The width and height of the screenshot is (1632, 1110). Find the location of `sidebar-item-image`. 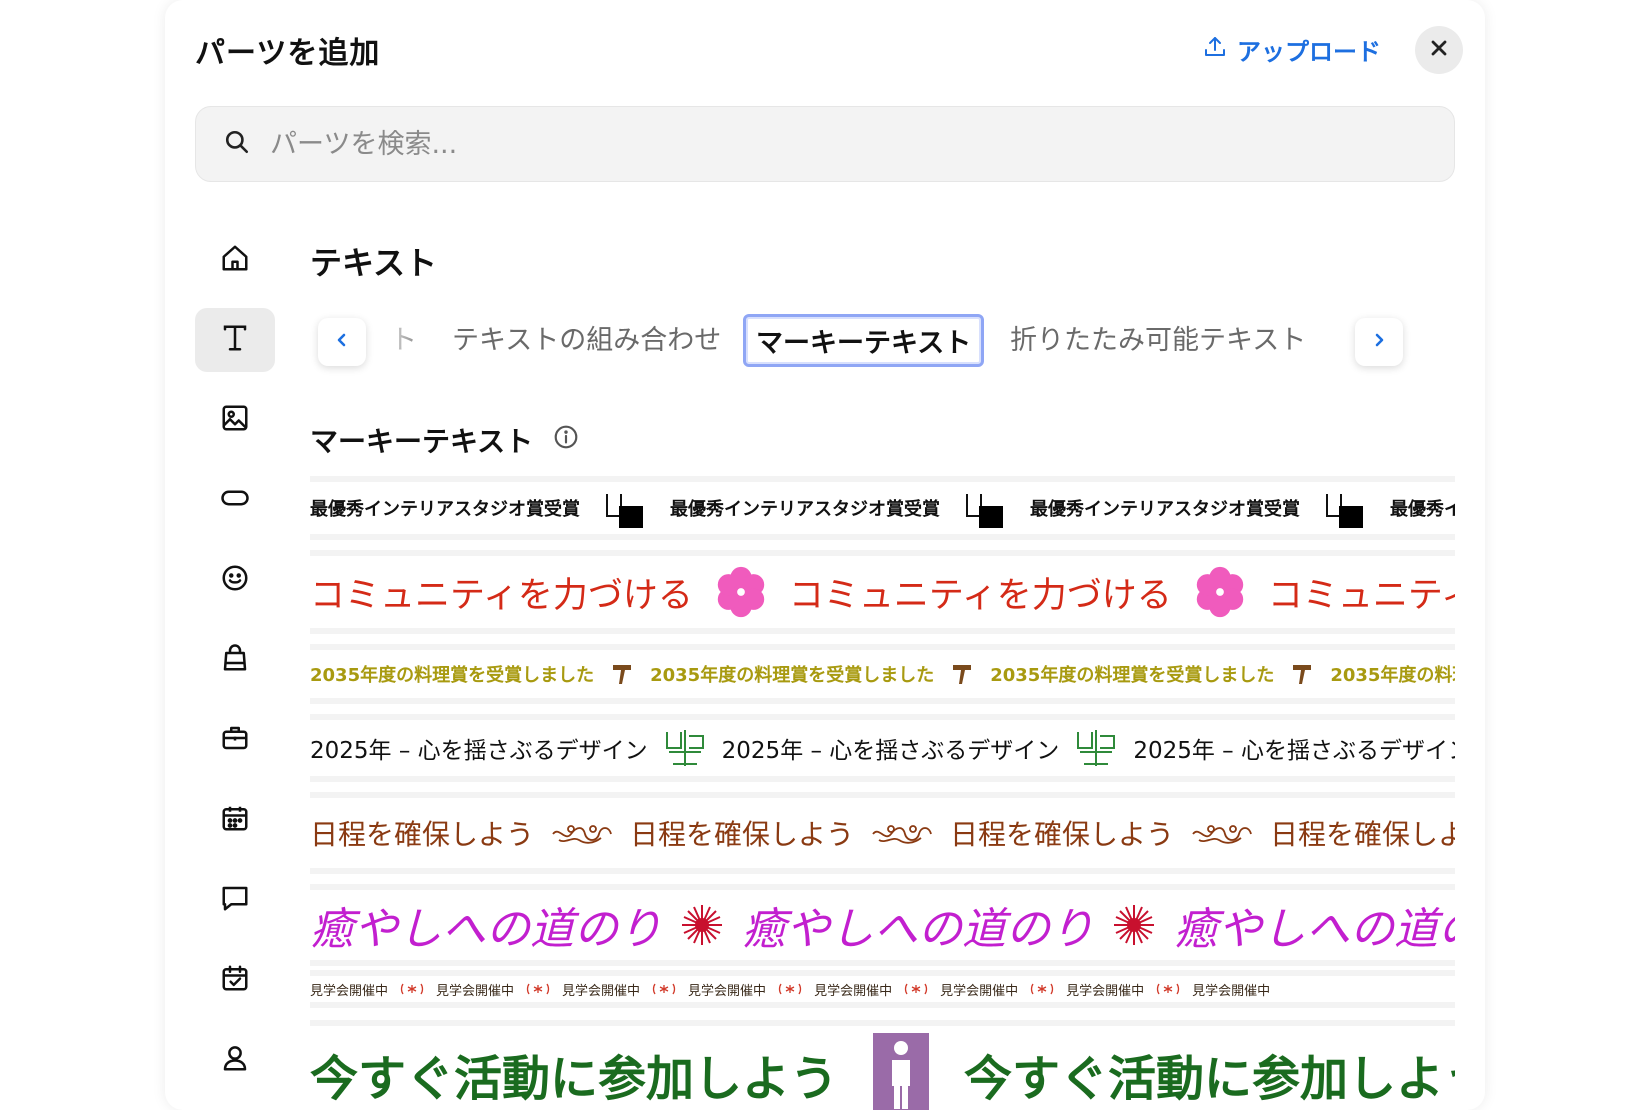

sidebar-item-image is located at coordinates (235, 420).